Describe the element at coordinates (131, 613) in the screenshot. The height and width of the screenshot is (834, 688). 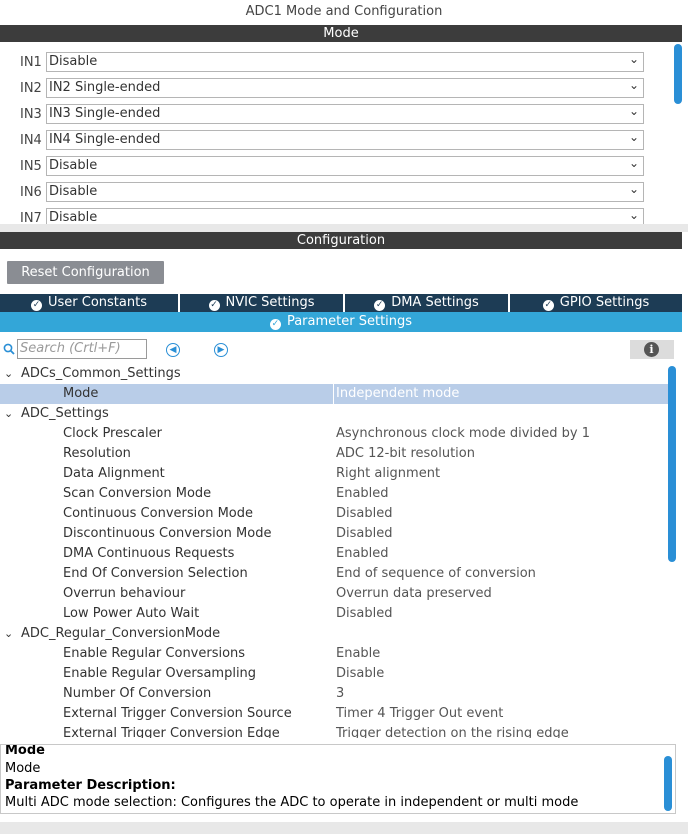
I see `parameter-name: Low Power Auto Wait` at that location.